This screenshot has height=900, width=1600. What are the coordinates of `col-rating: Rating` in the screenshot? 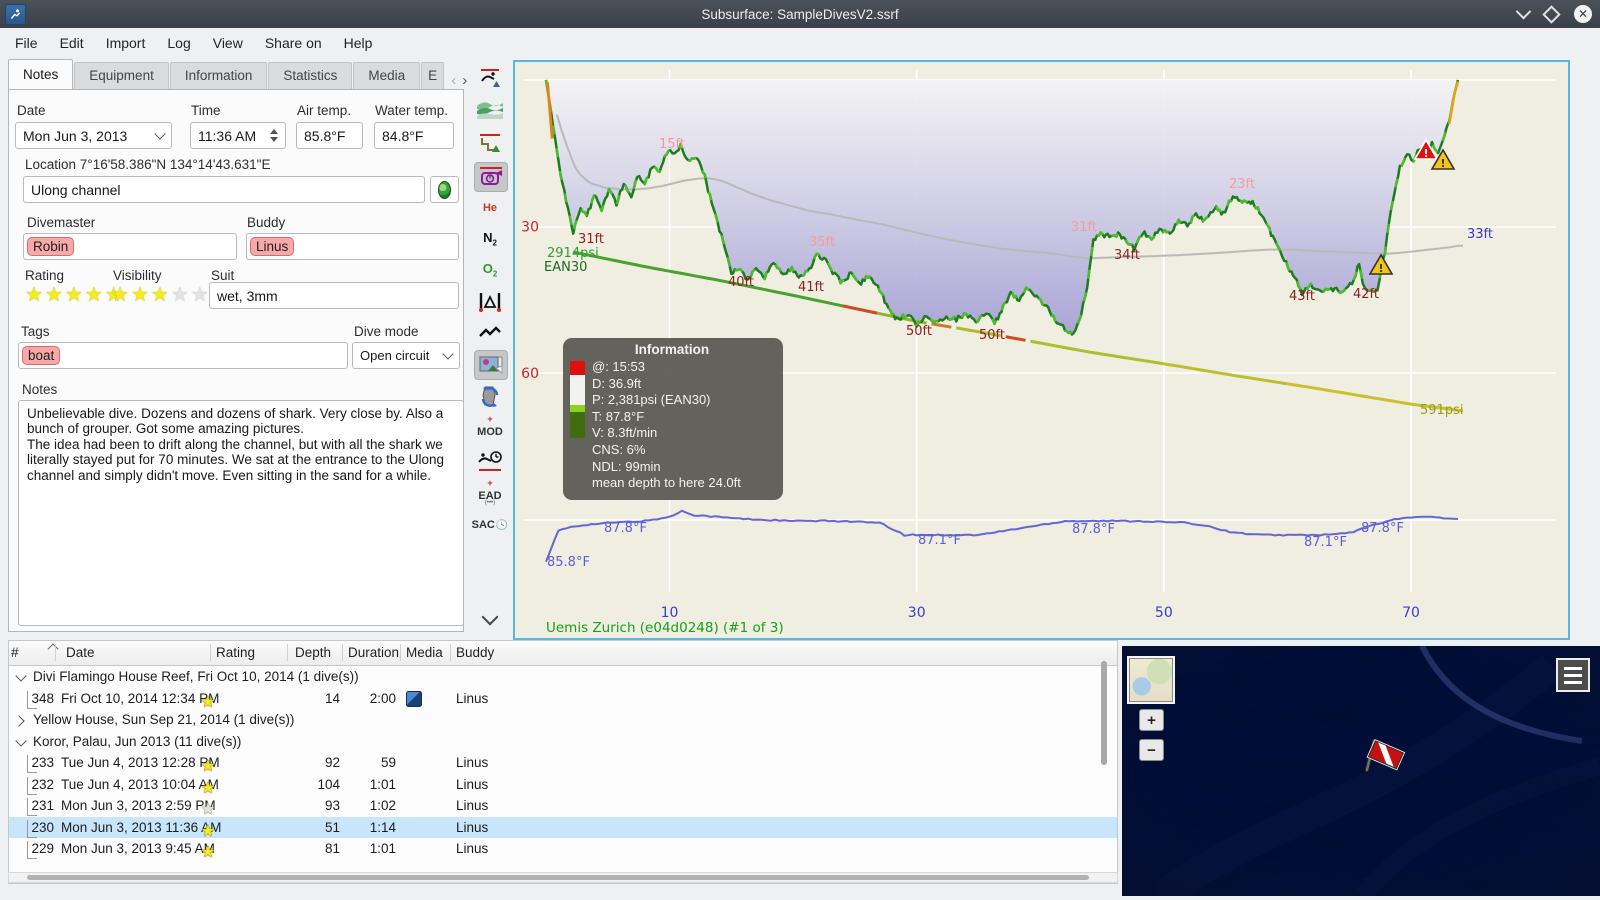 It's located at (235, 652).